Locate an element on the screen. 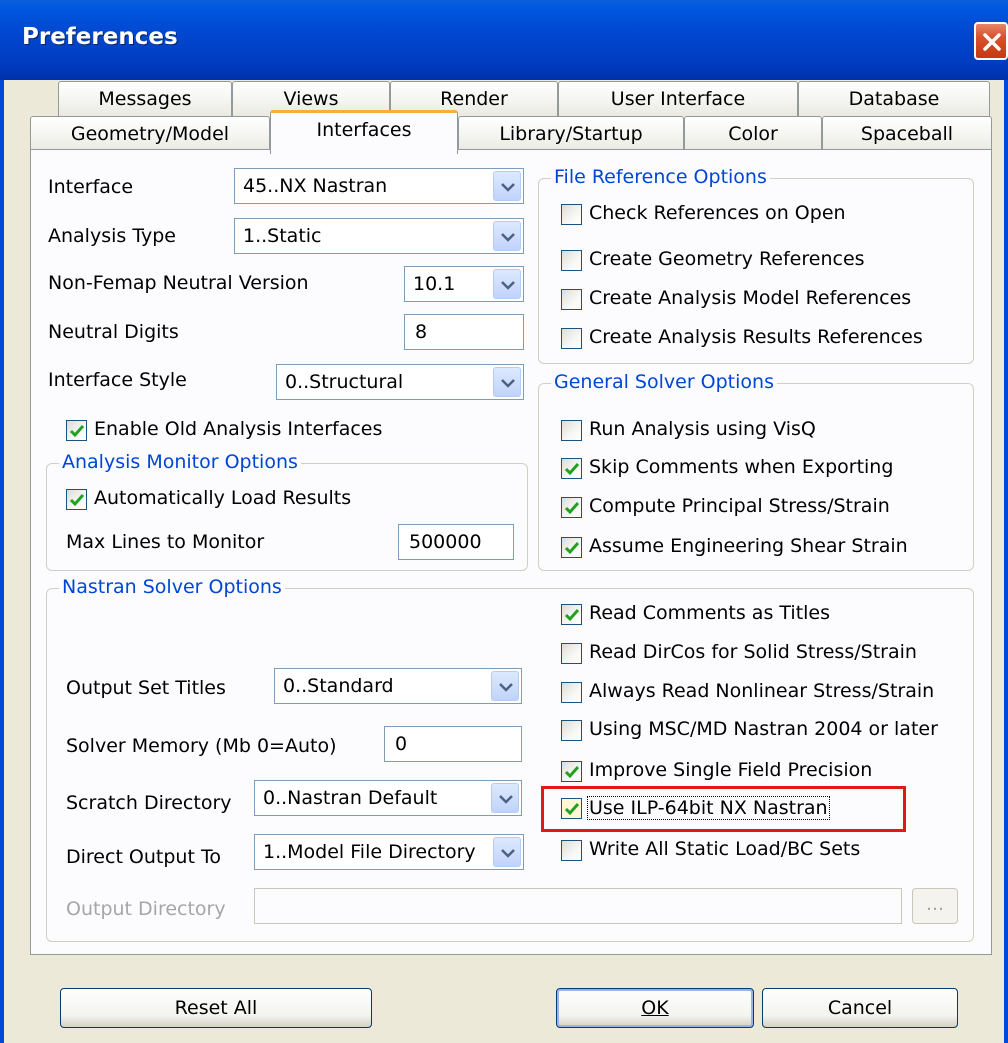 The width and height of the screenshot is (1008, 1043). run-visq-checkbox: Run Analysis using VisQ is located at coordinates (761, 431).